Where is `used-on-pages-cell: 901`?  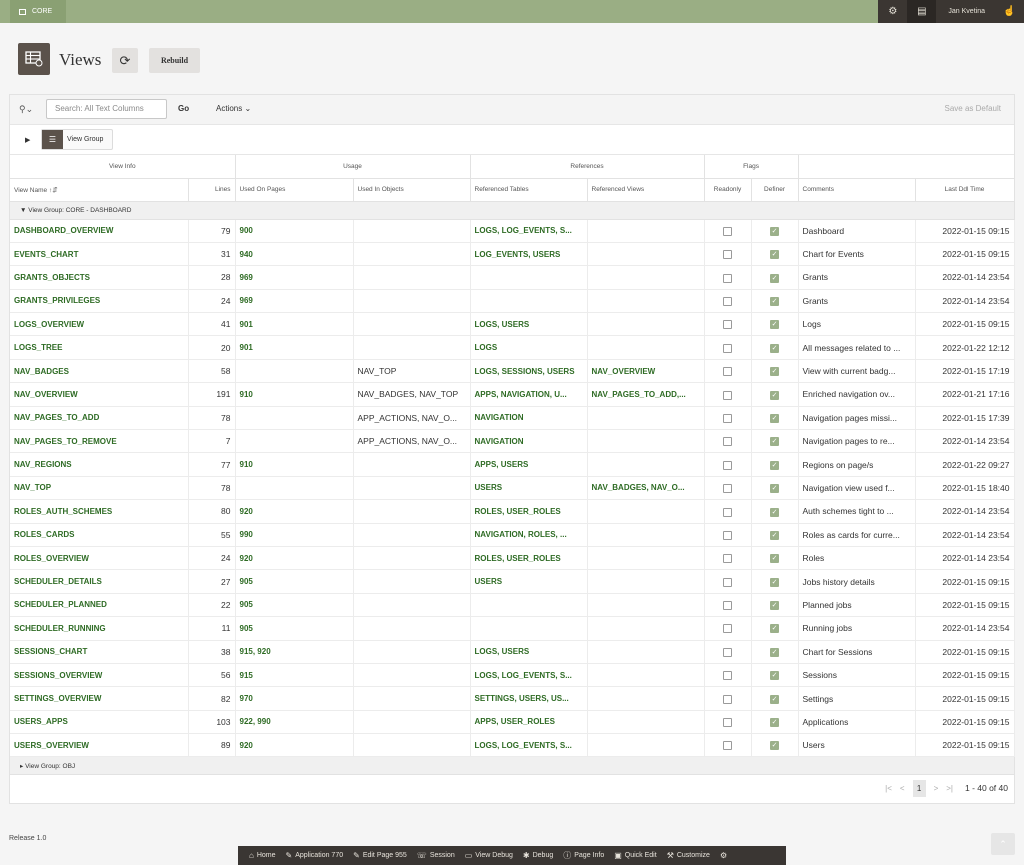
used-on-pages-cell: 901 is located at coordinates (294, 347).